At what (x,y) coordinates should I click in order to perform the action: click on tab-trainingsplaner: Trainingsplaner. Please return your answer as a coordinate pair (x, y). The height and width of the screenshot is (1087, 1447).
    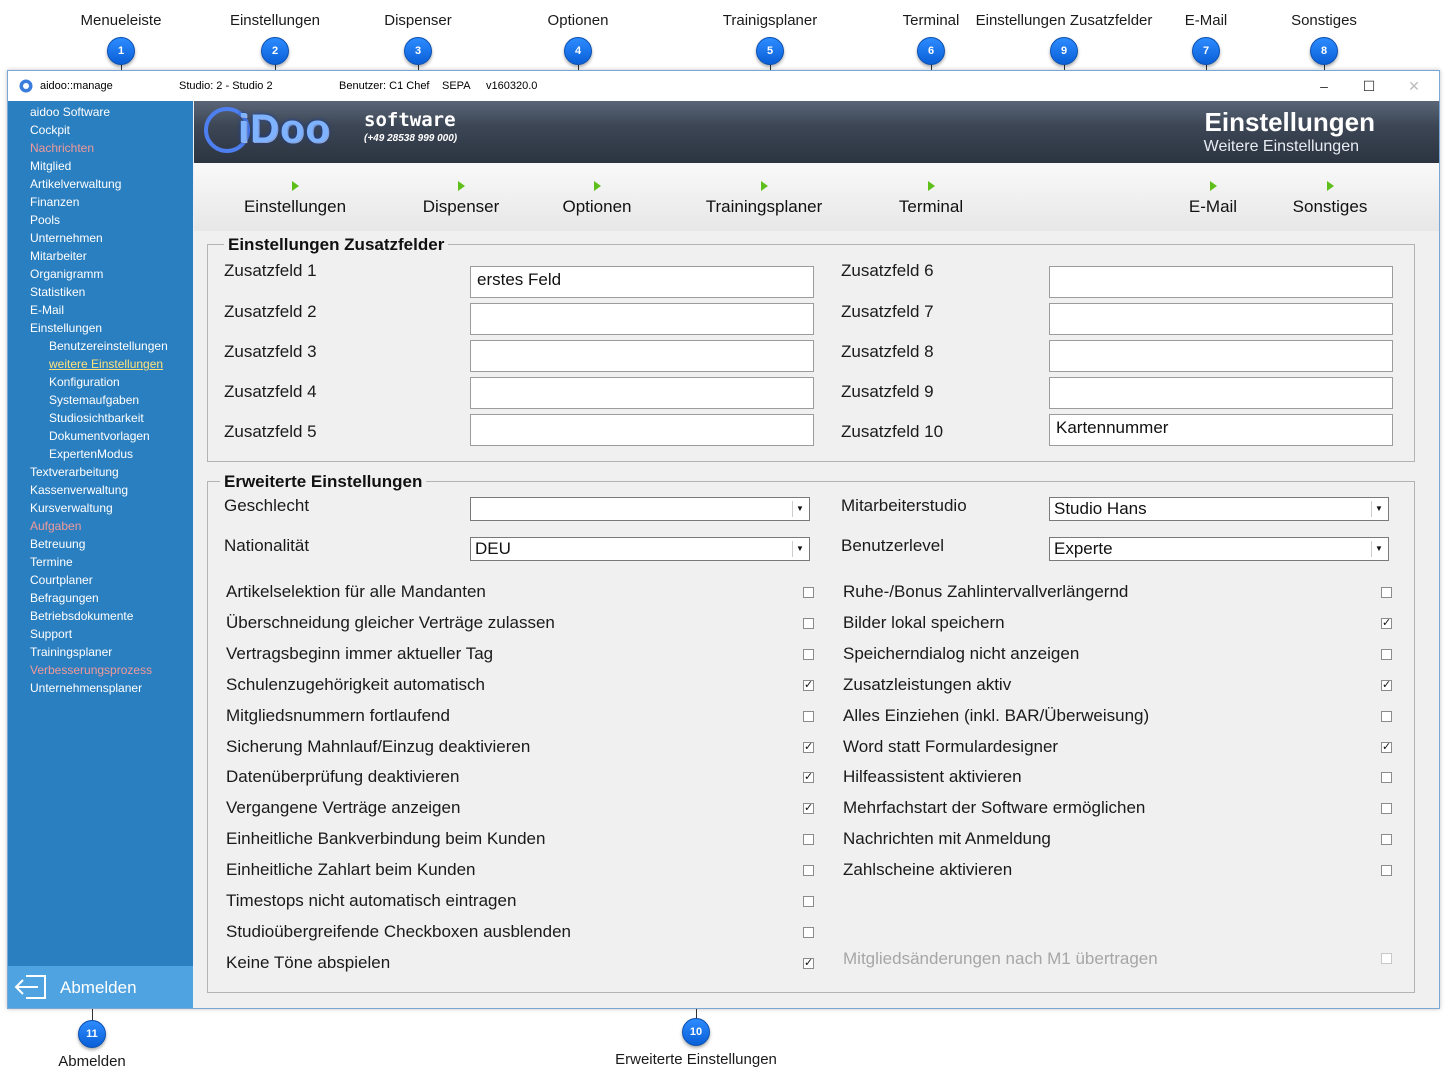
    Looking at the image, I should click on (764, 197).